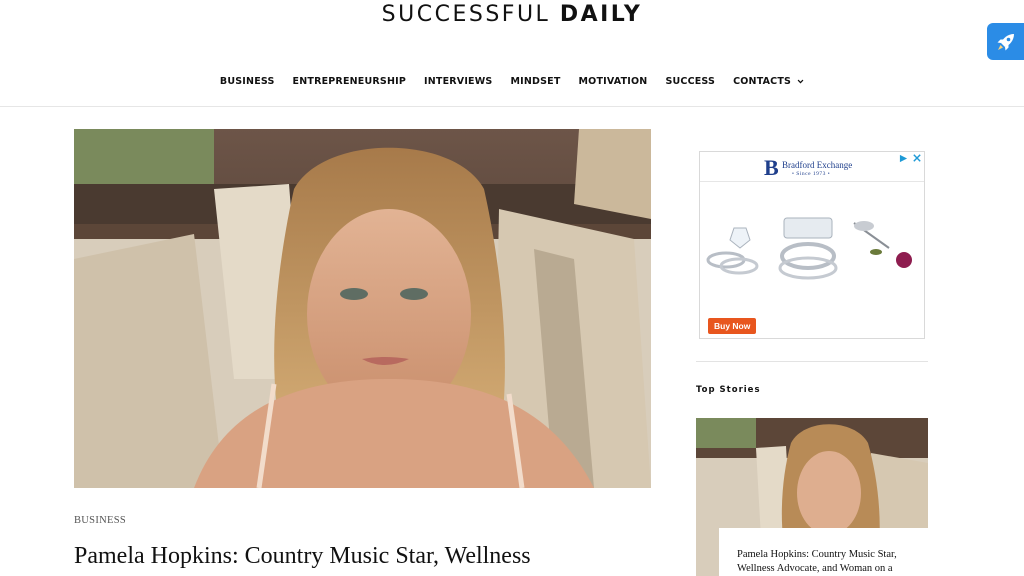 The width and height of the screenshot is (1024, 576). I want to click on ad-brand-since: • Since 1973 •, so click(811, 174).